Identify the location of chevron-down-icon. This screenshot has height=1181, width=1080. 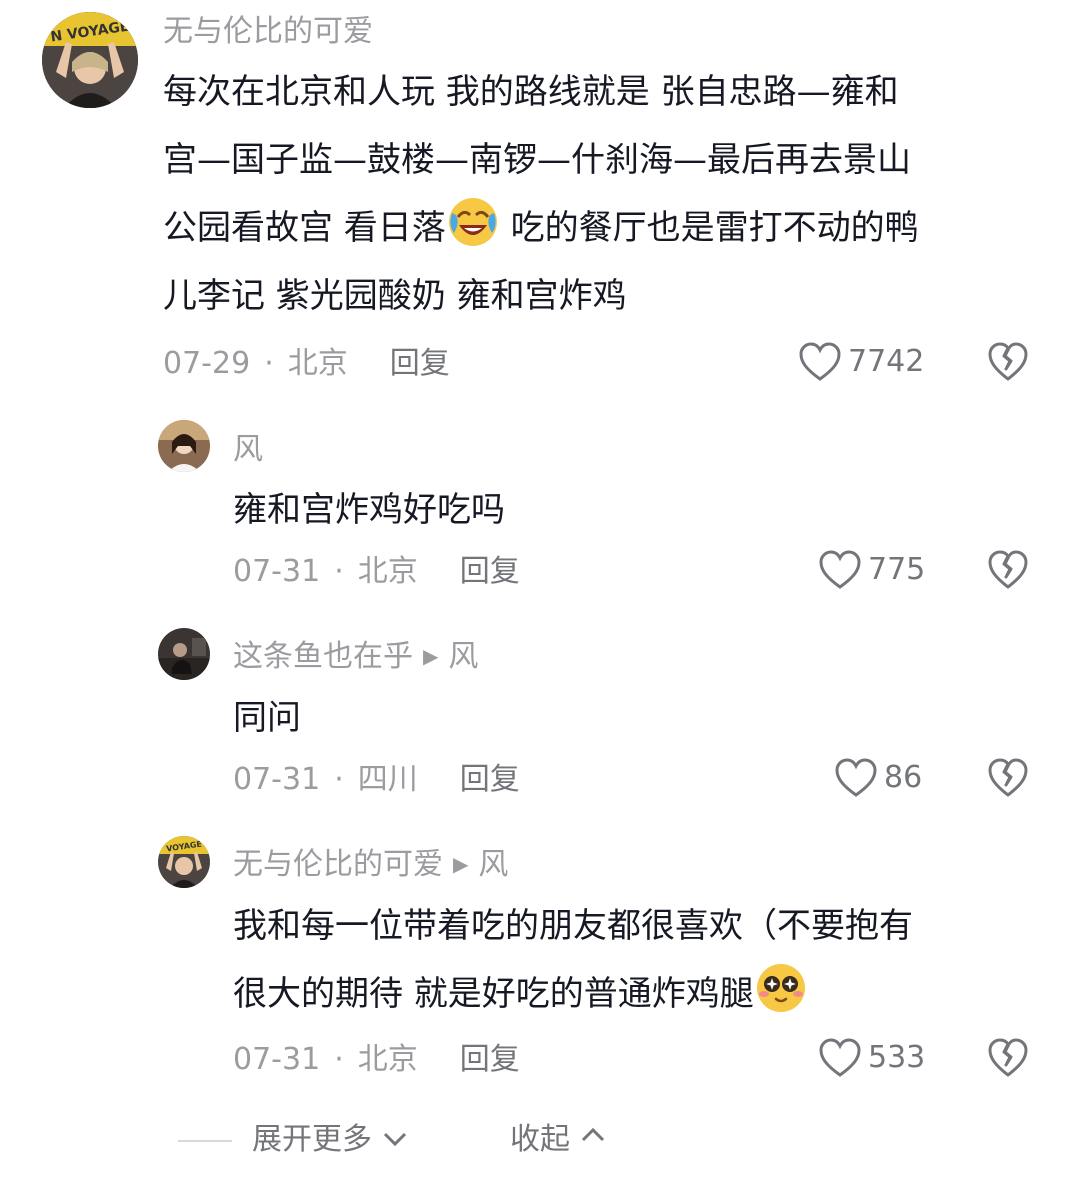
(394, 1139).